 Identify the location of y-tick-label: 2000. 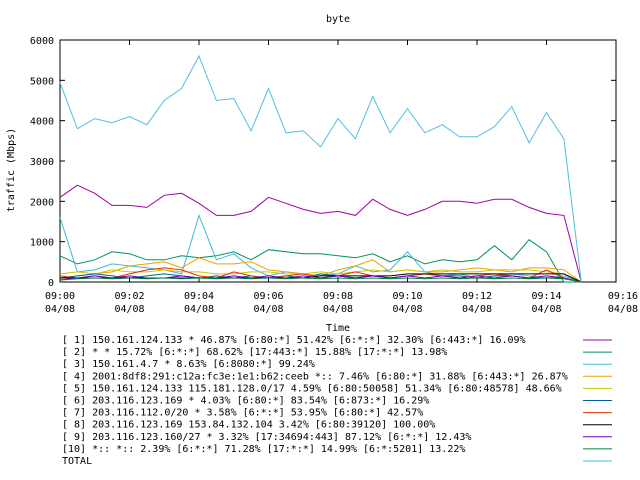
(42, 202).